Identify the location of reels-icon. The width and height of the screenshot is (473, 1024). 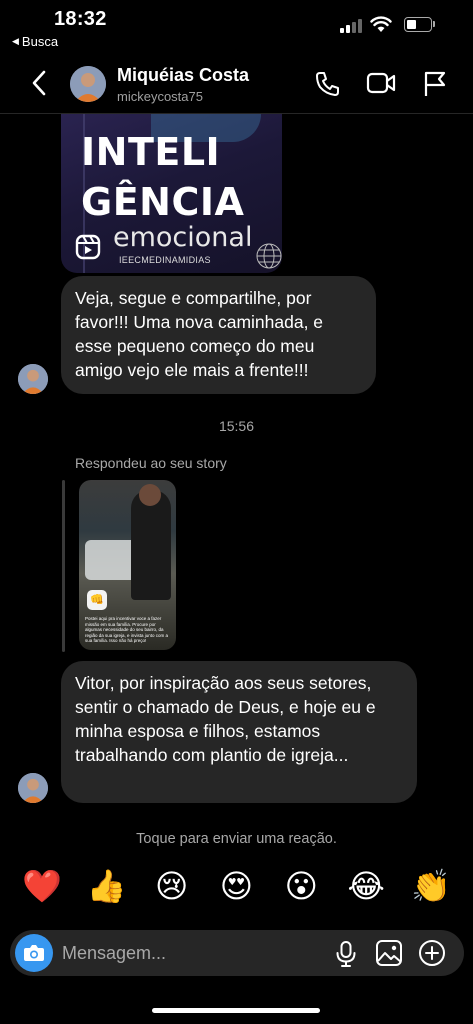
(88, 247).